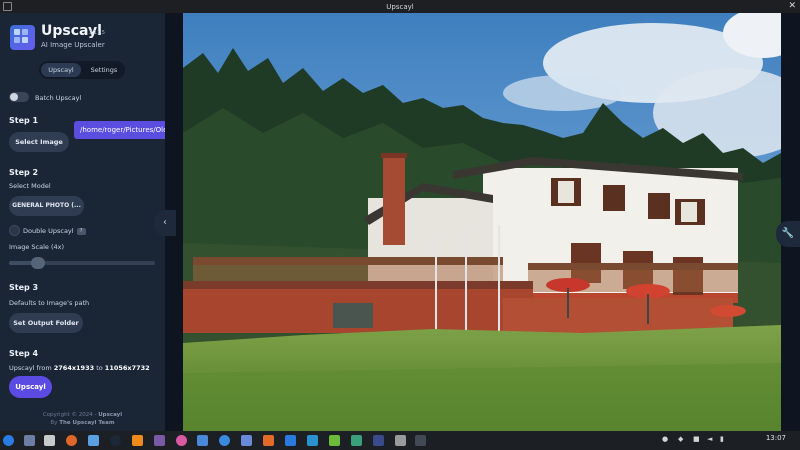 The image size is (800, 450). What do you see at coordinates (14, 230) in the screenshot?
I see `double-upscayl-checkbox` at bounding box center [14, 230].